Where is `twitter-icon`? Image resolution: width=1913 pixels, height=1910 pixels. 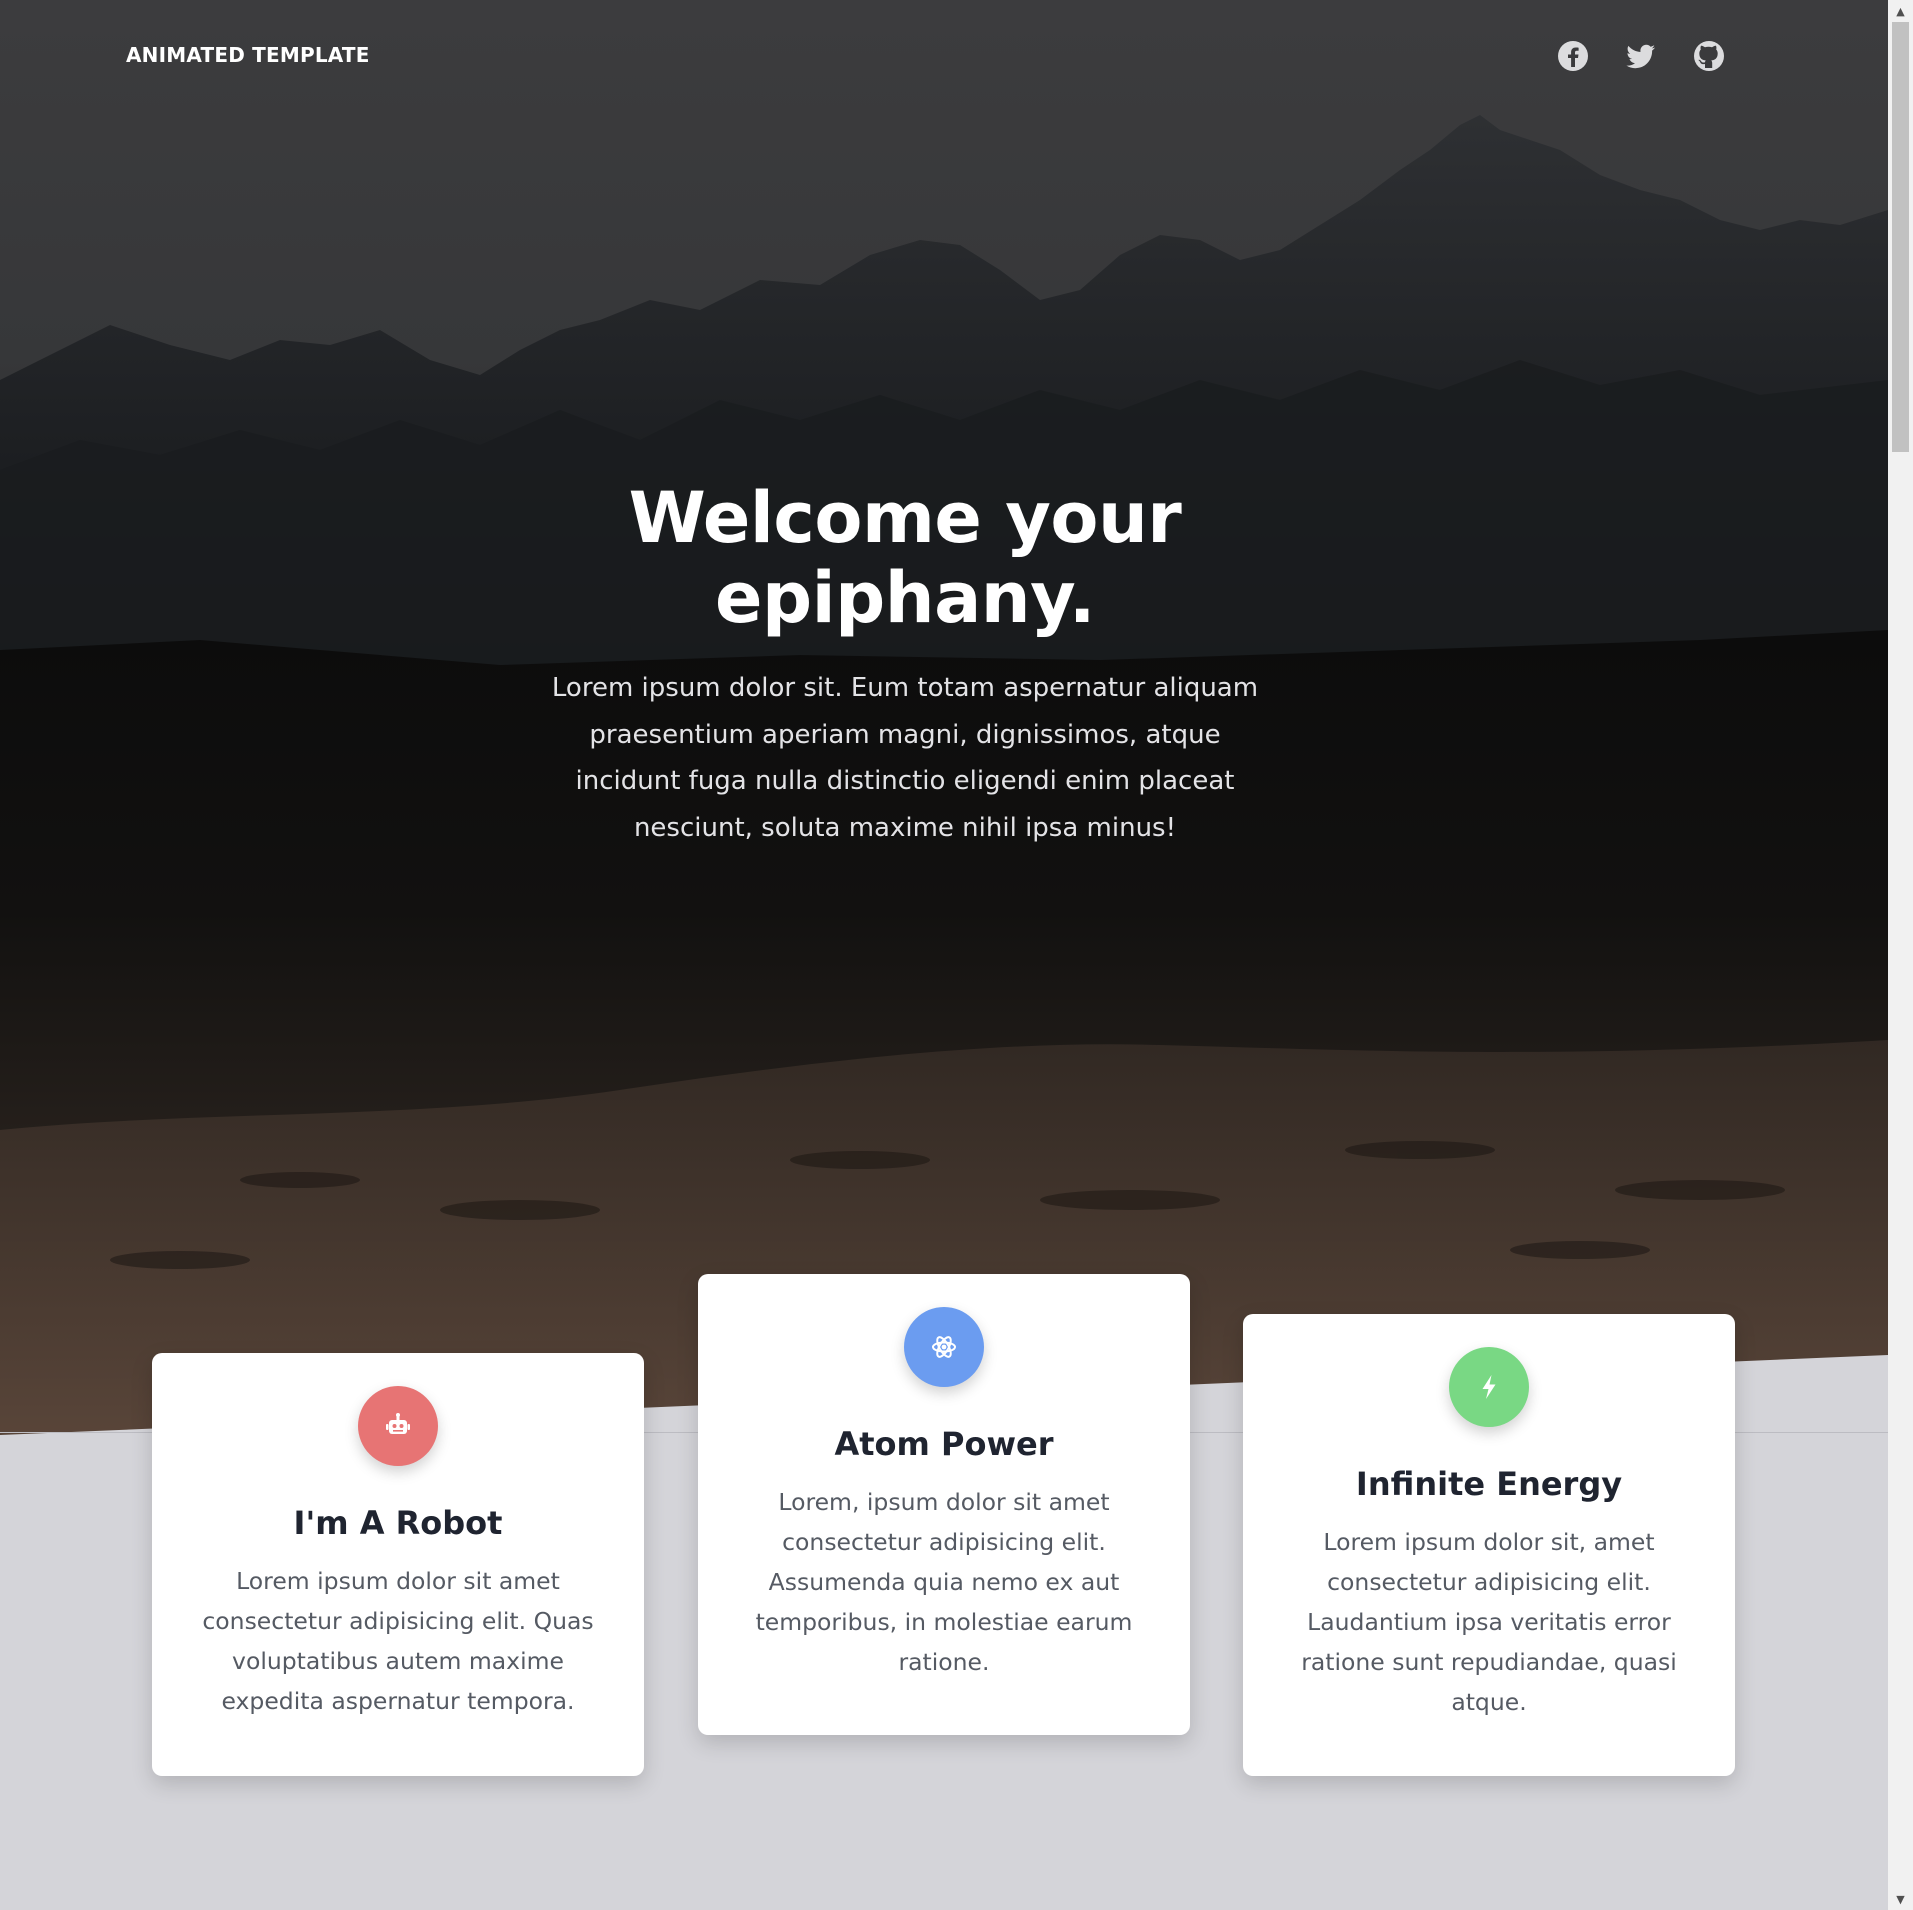 twitter-icon is located at coordinates (1641, 56).